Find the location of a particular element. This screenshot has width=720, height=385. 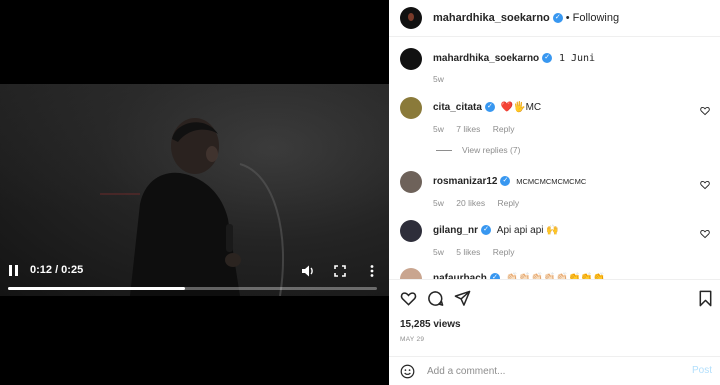

comment-text: ❤️🖐MC is located at coordinates (521, 107).